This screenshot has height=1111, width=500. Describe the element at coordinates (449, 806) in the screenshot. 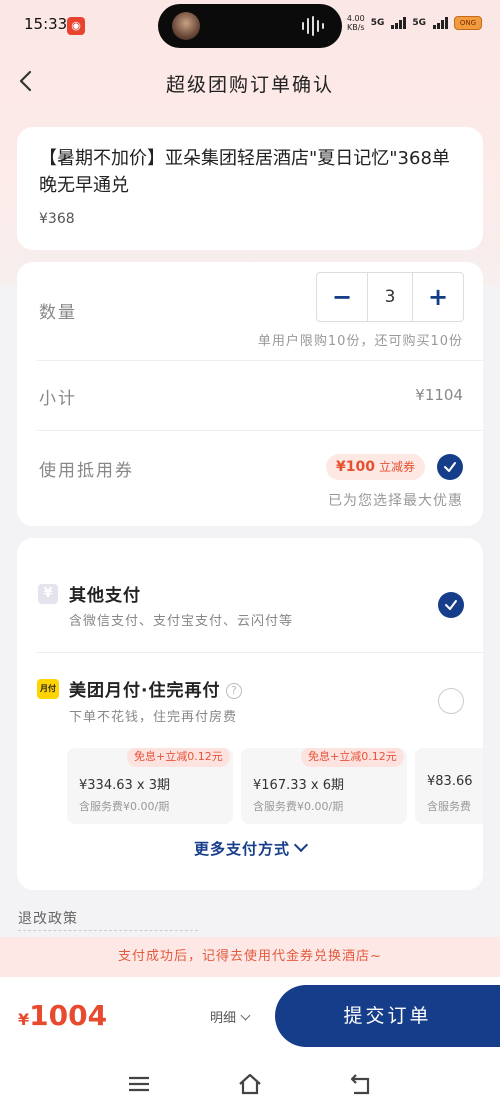

I see `plan-fee: 含服务费` at that location.